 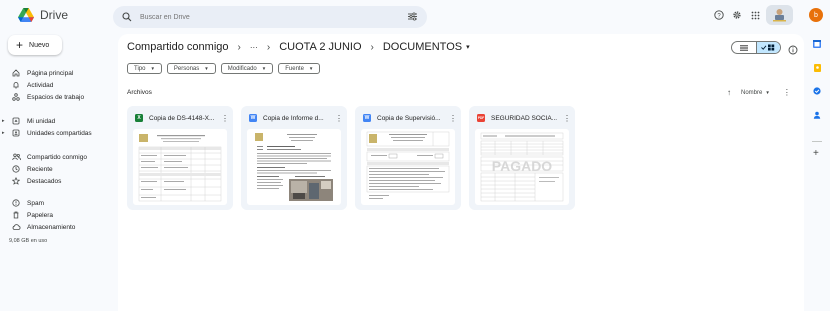 I want to click on trash-icon, so click(x=16, y=215).